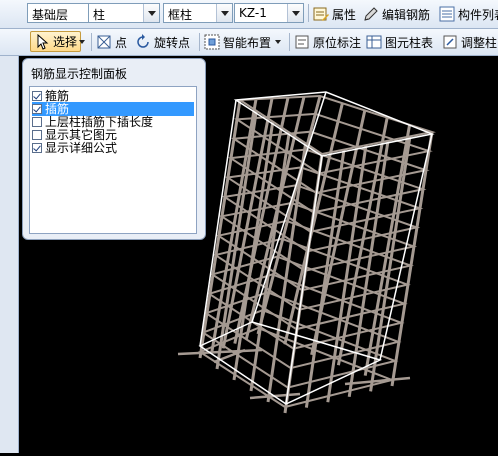 The height and width of the screenshot is (456, 498). I want to click on element-column-table-button: 图元柱表, so click(399, 42).